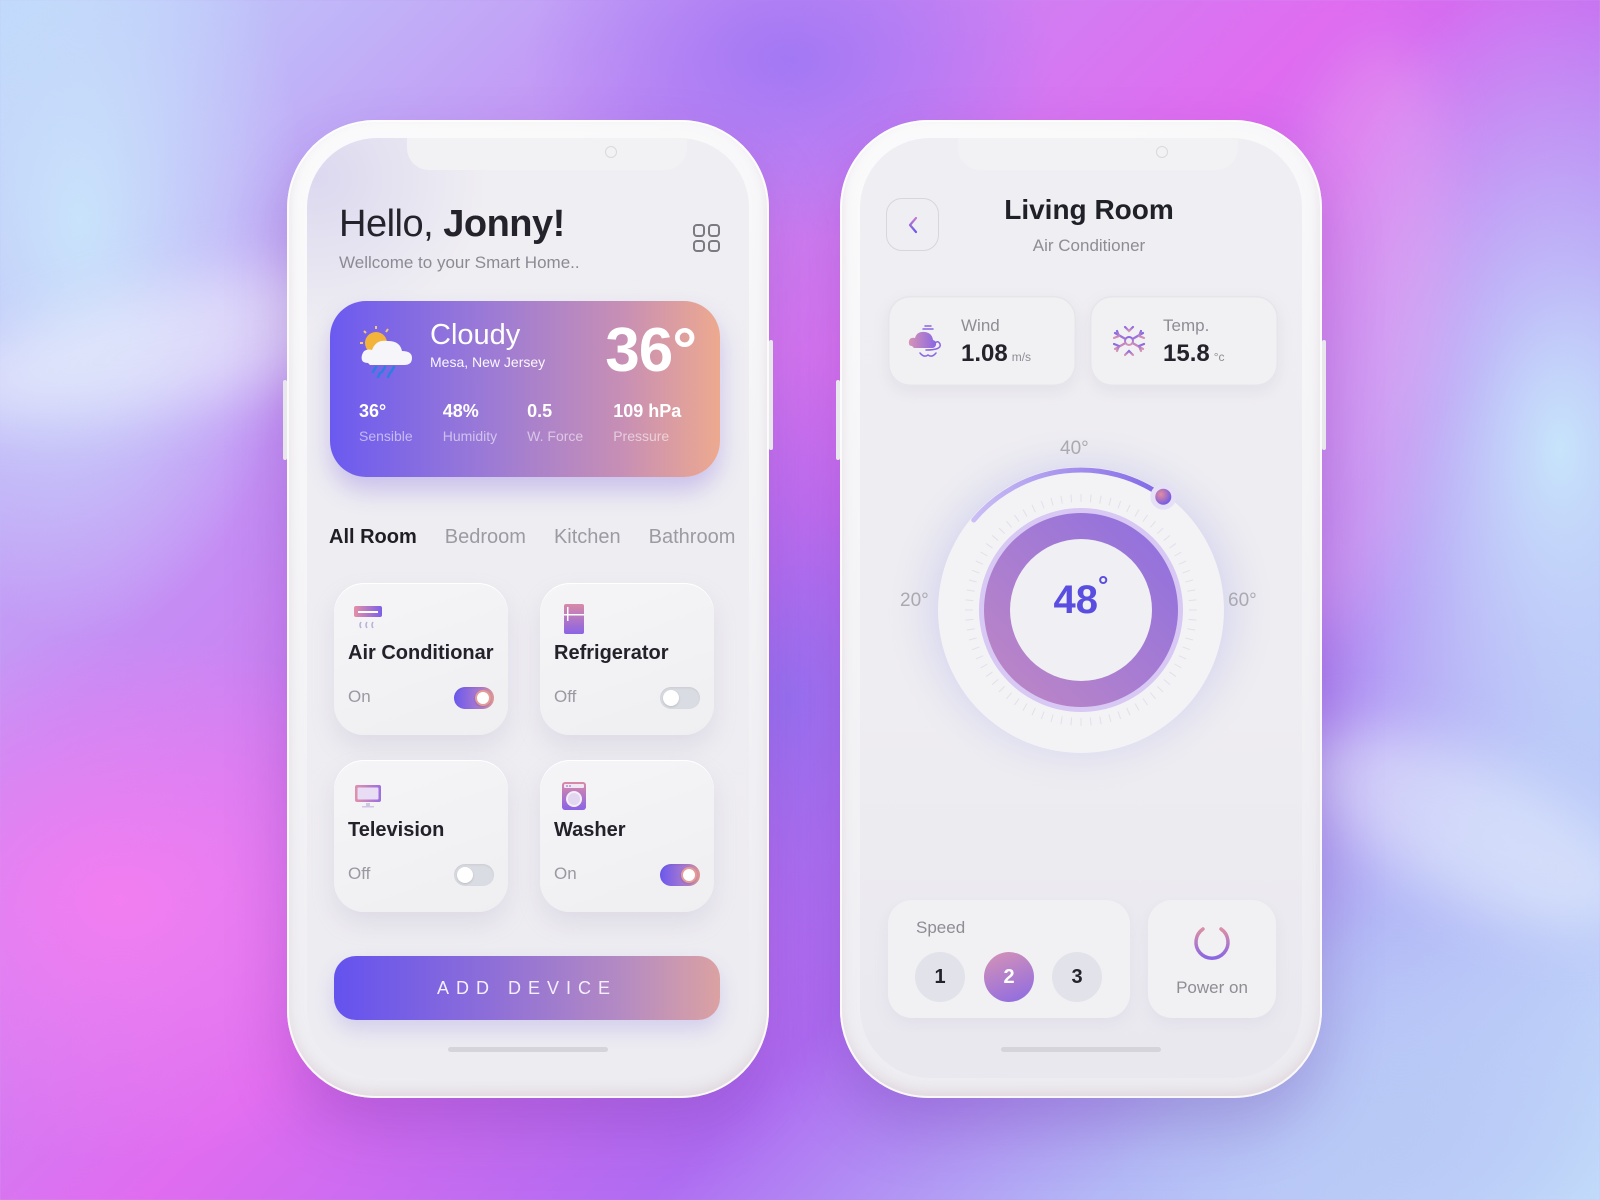  Describe the element at coordinates (540, 411) in the screenshot. I see `stat-value: 0.5` at that location.